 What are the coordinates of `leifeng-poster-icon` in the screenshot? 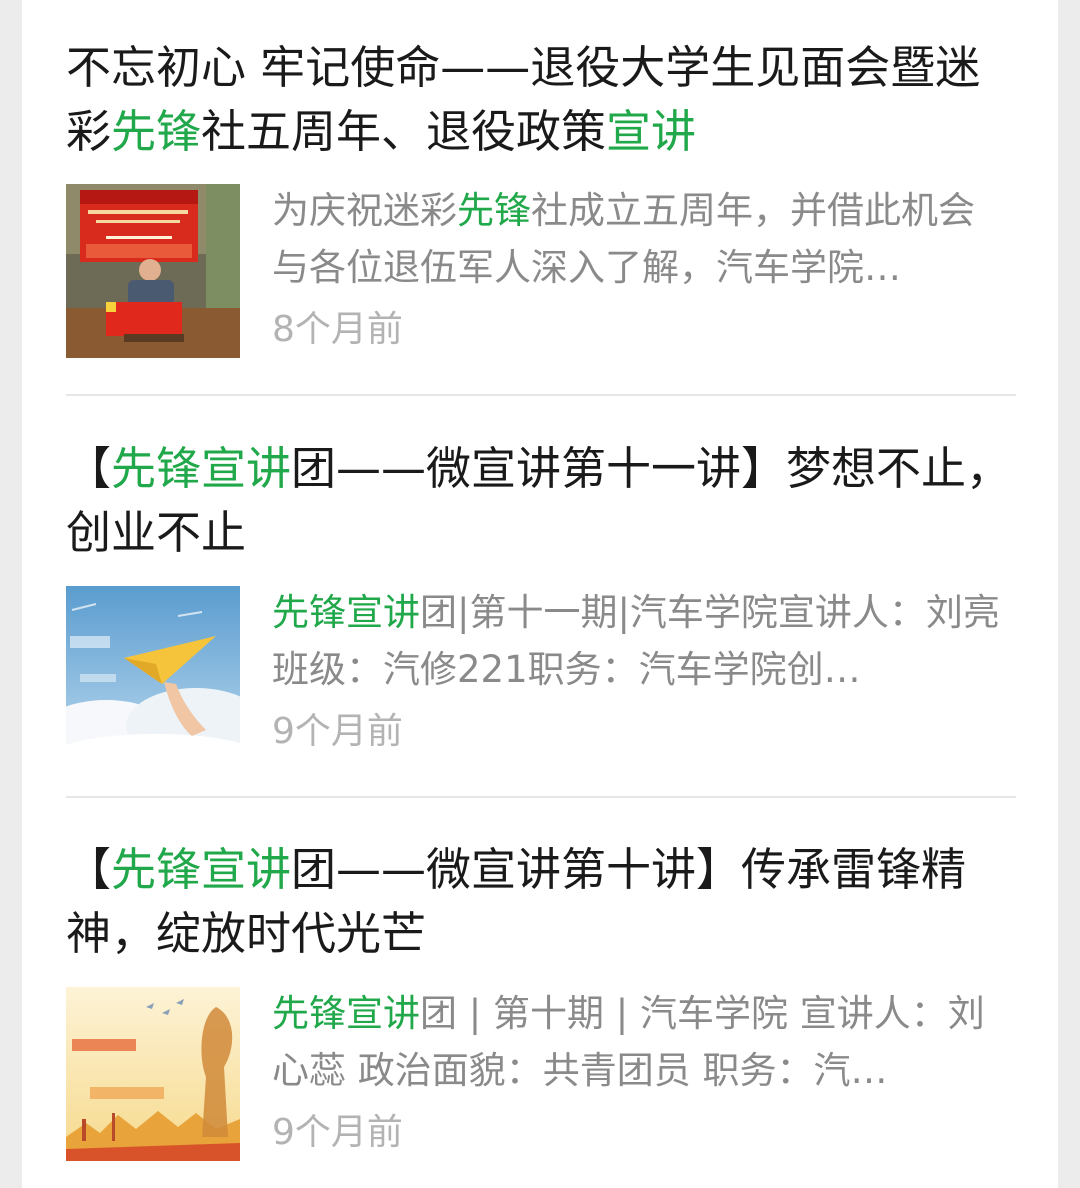 It's located at (153, 1074).